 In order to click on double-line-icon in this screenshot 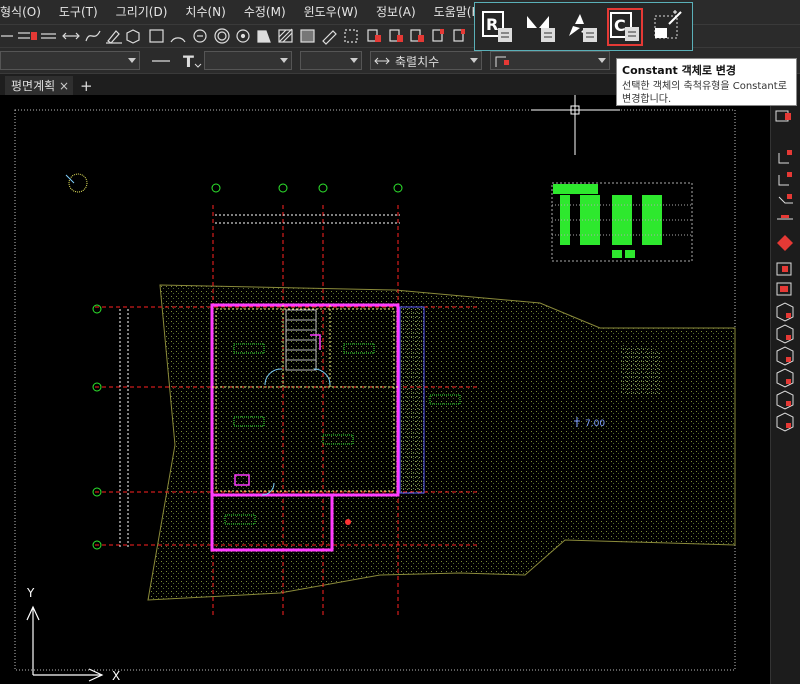, I will do `click(48, 36)`.